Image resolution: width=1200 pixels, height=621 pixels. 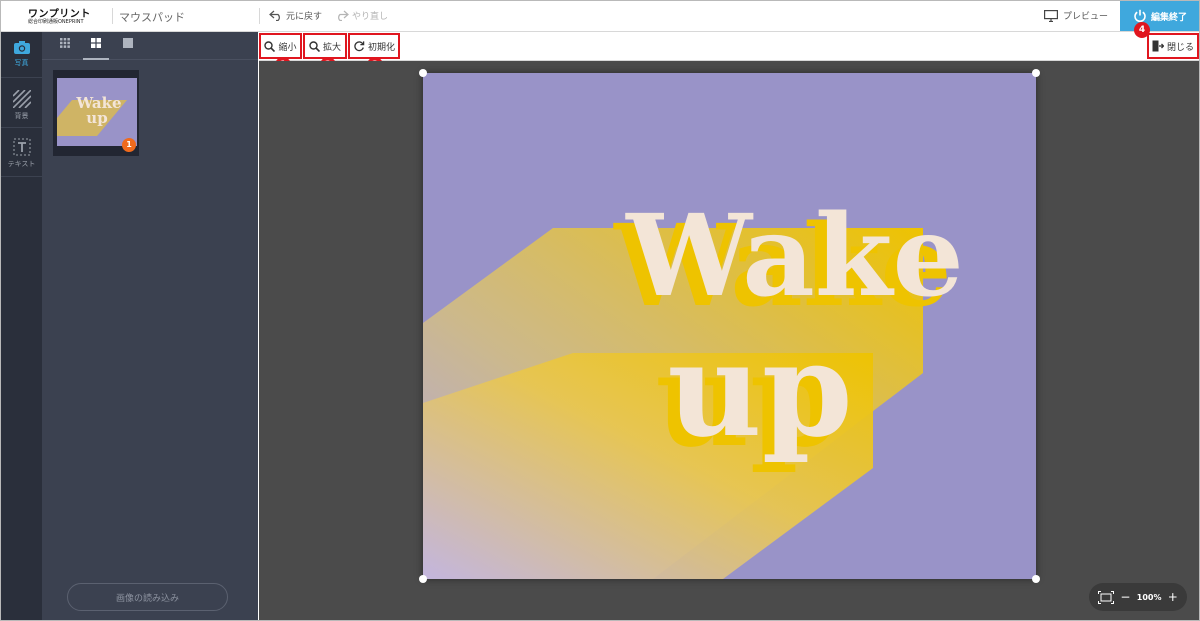 What do you see at coordinates (274, 15) in the screenshot?
I see `undo-icon` at bounding box center [274, 15].